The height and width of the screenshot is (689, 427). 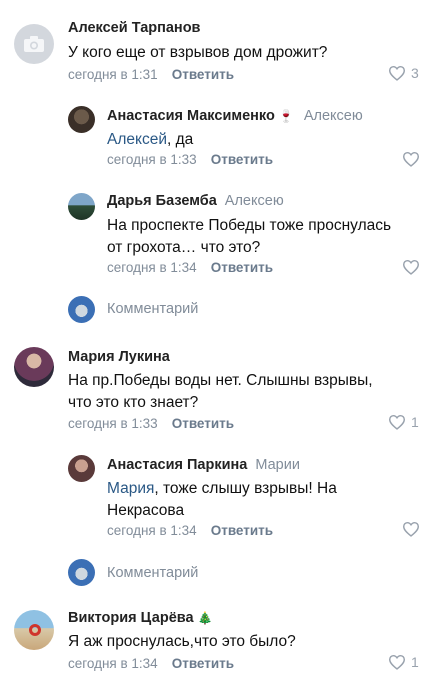 I want to click on tree-icon: 🎄, so click(x=205, y=618).